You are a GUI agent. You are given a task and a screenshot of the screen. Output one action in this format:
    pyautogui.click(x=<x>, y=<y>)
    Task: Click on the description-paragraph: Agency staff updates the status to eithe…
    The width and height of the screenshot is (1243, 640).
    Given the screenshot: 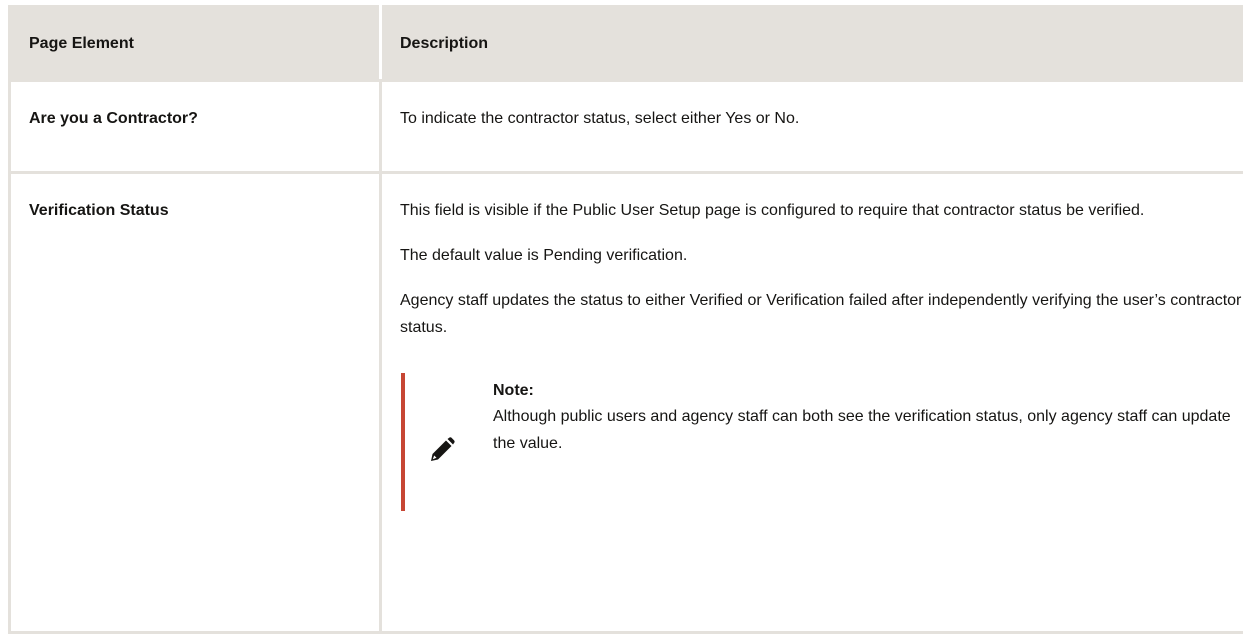 What is the action you would take?
    pyautogui.click(x=821, y=314)
    